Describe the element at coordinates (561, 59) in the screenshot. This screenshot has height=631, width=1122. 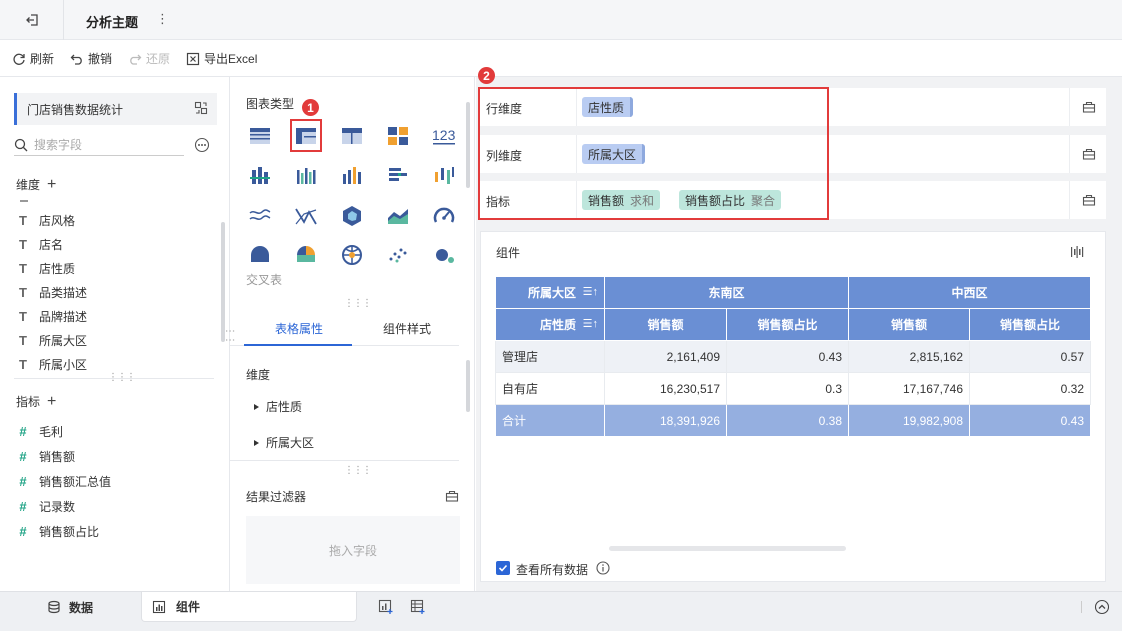
I see `toolbar: 刷新 撤销 还原 导出Excel` at that location.